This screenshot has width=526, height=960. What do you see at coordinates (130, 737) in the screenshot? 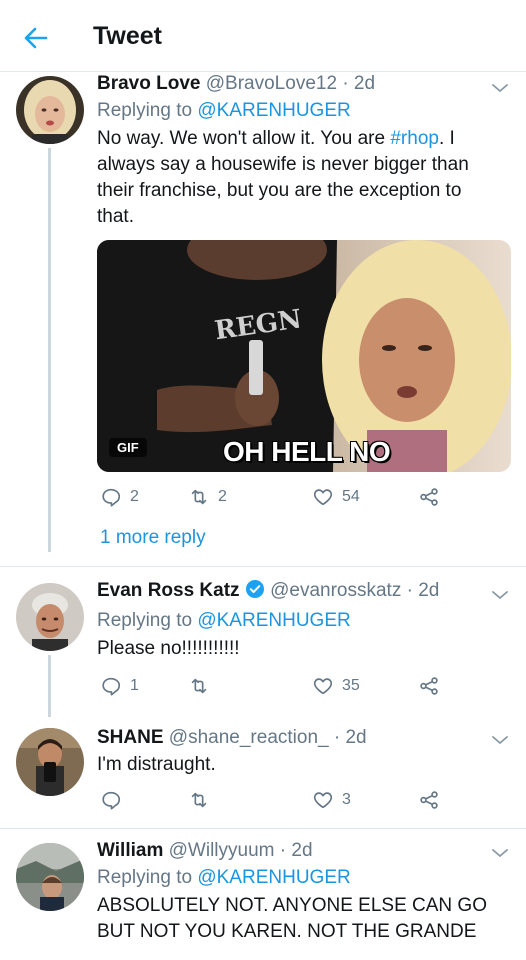
I see `display-name: SHANE` at bounding box center [130, 737].